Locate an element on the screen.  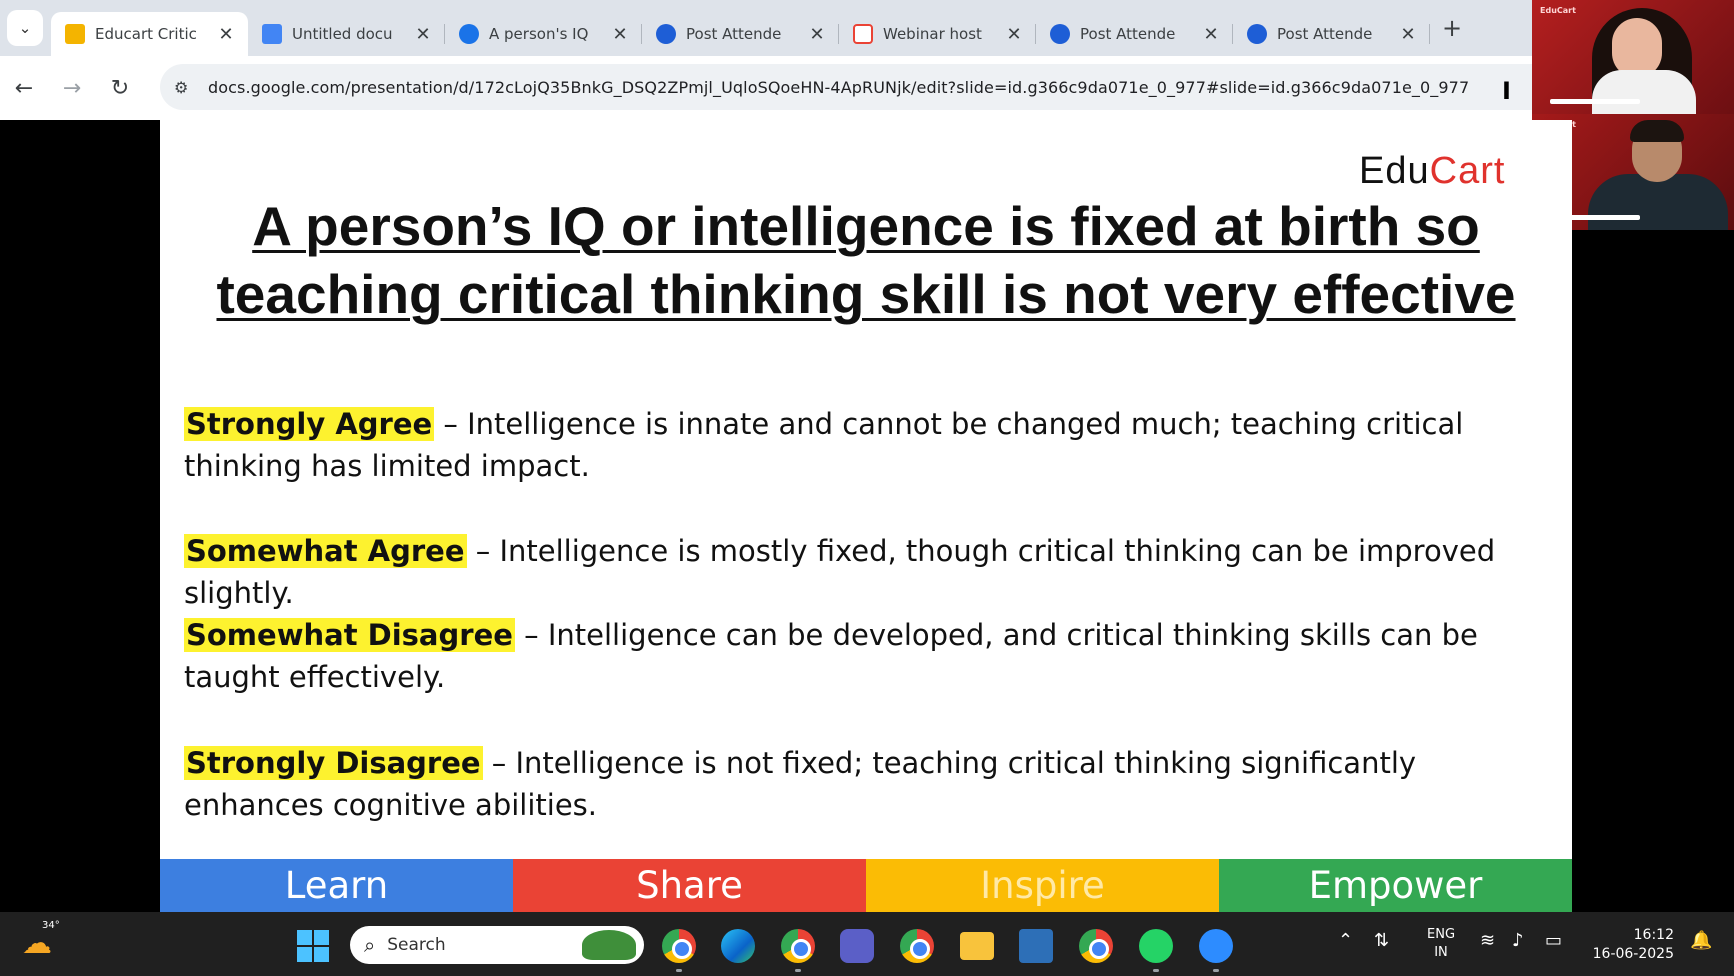
reload-icon: ↻ is located at coordinates (120, 88).